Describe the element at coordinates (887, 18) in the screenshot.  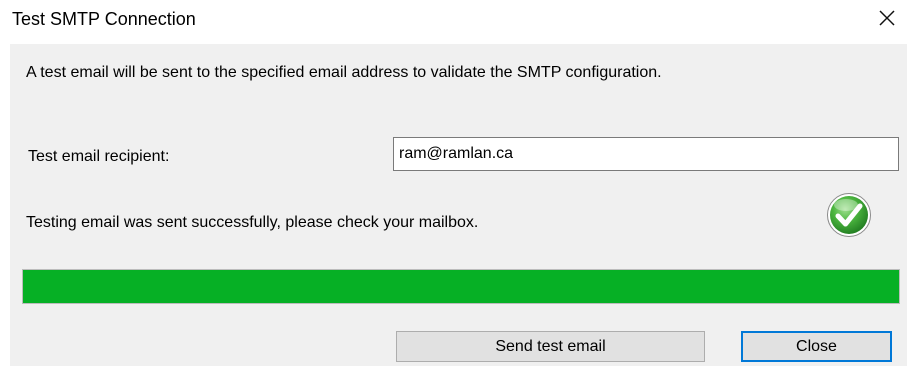
I see `close-icon` at that location.